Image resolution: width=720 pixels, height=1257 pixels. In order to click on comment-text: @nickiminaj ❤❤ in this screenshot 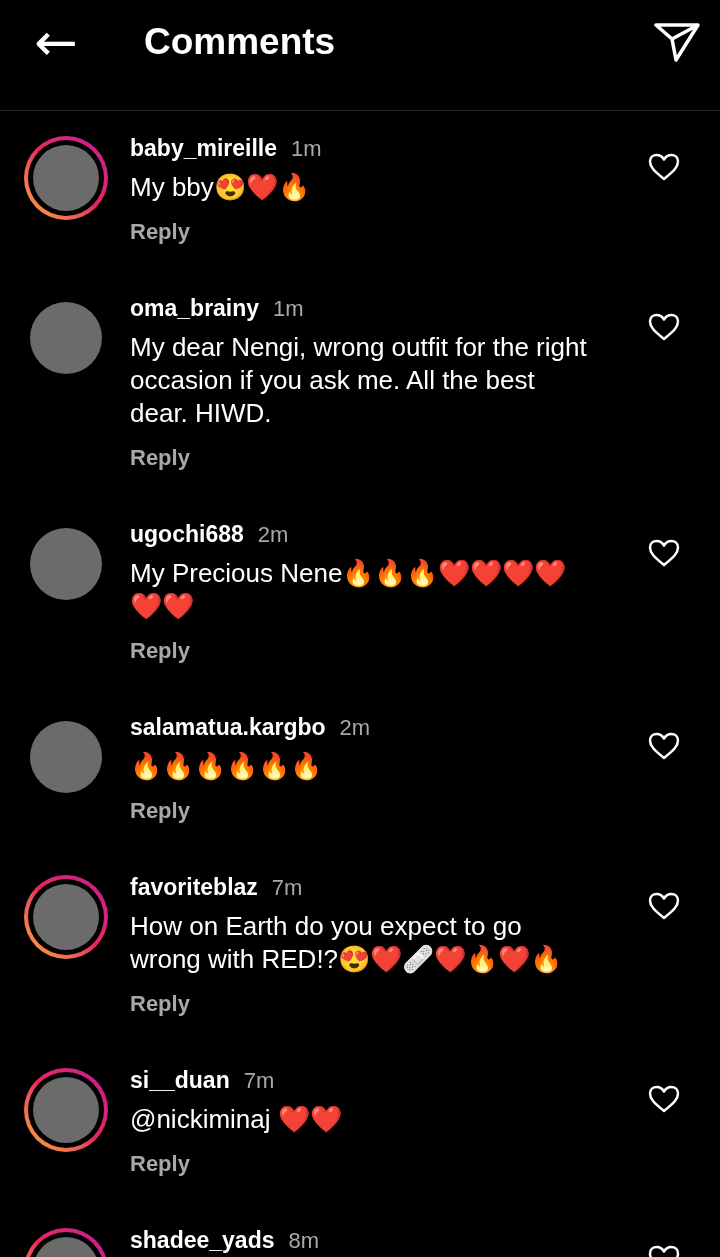, I will do `click(236, 1119)`.